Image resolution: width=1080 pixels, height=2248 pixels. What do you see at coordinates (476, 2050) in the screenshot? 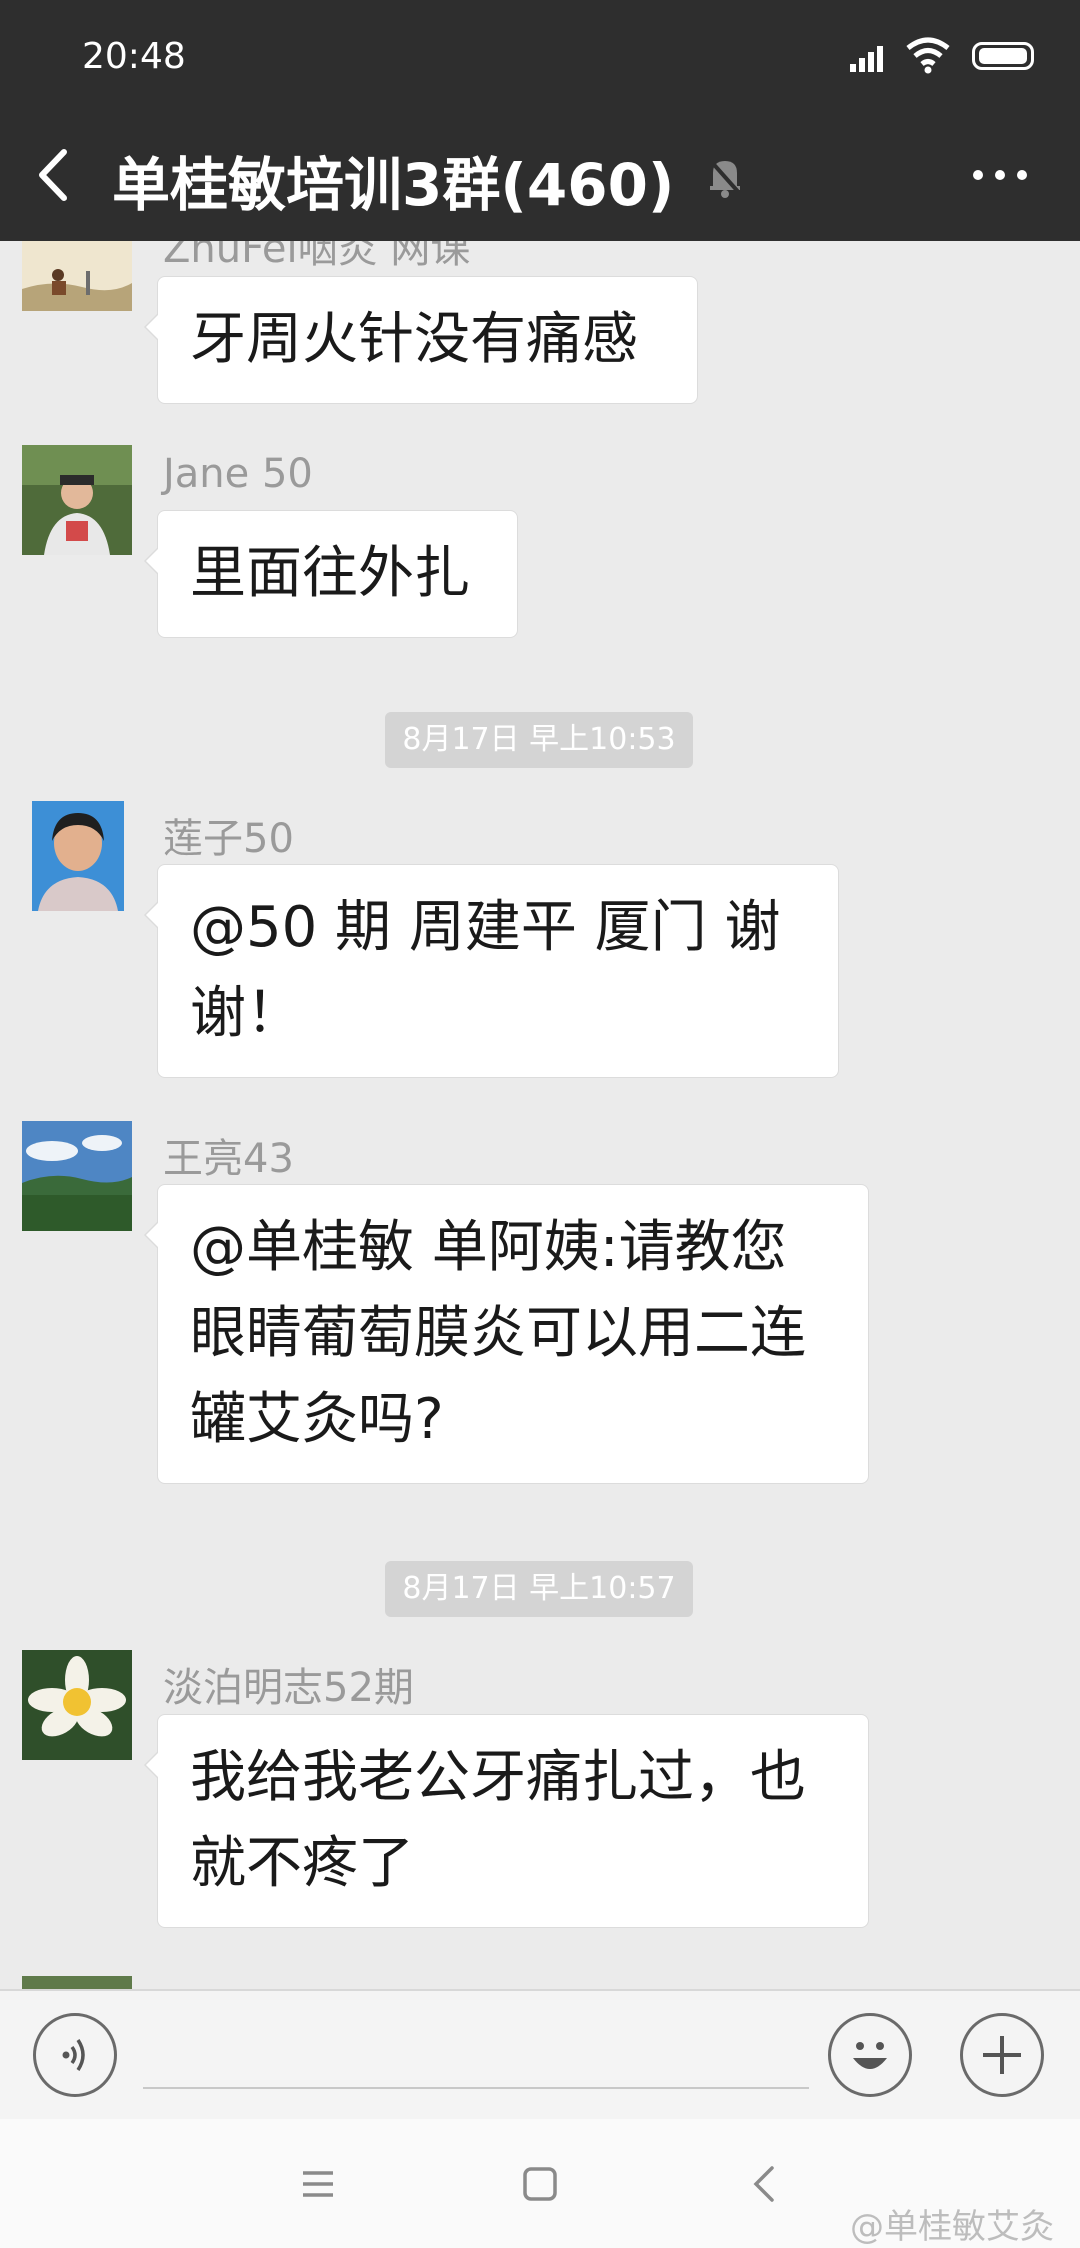
I see `message-input` at bounding box center [476, 2050].